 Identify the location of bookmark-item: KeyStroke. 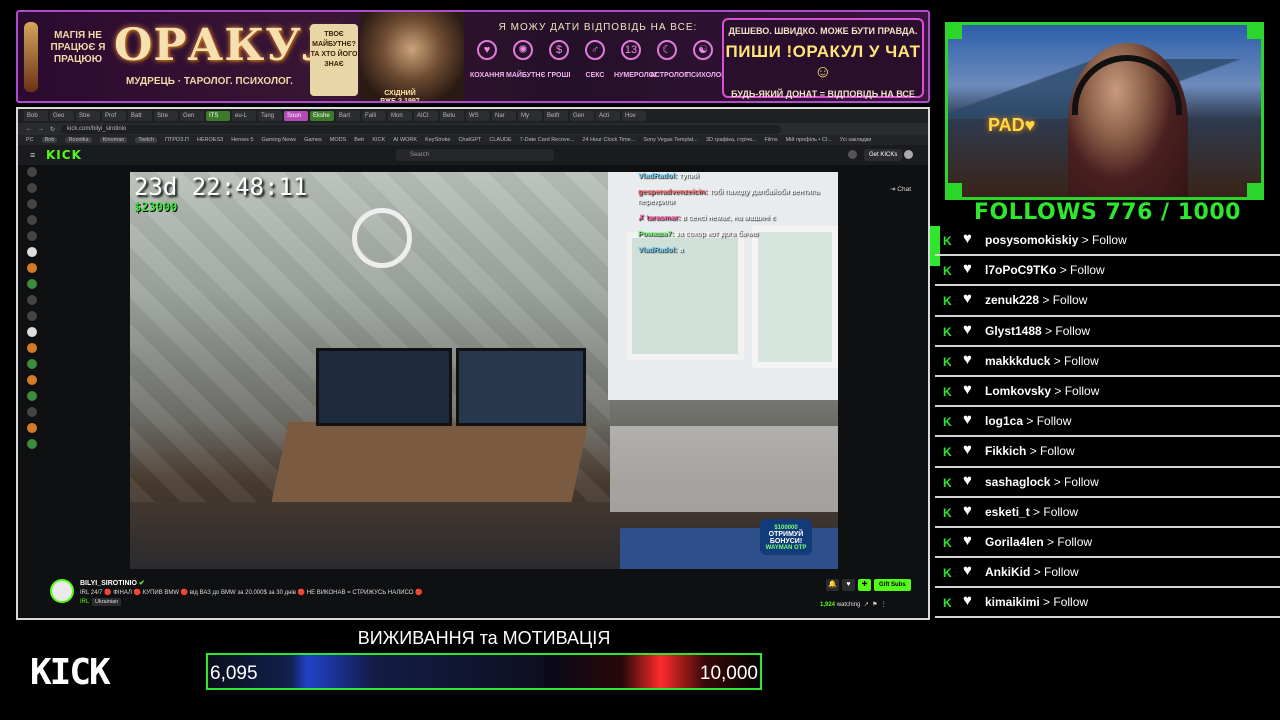
(437, 140).